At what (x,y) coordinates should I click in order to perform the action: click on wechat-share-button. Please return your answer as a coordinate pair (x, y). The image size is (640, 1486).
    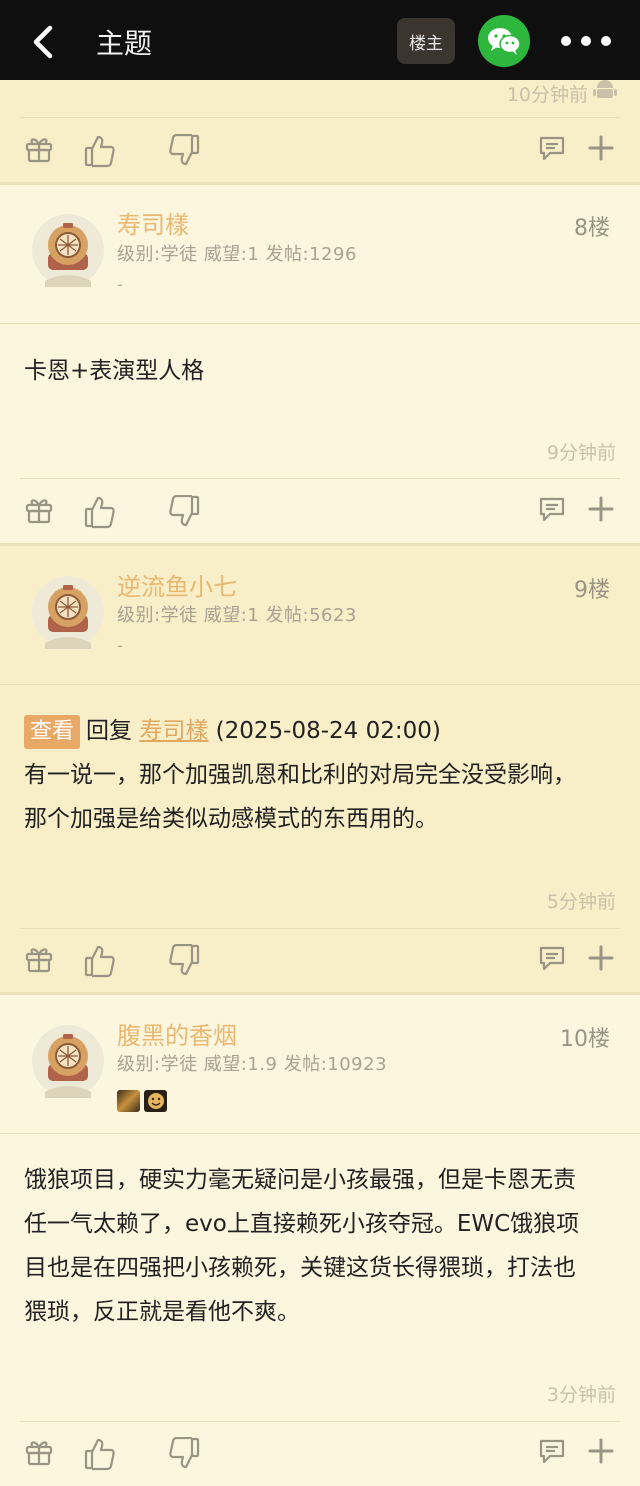
    Looking at the image, I should click on (504, 41).